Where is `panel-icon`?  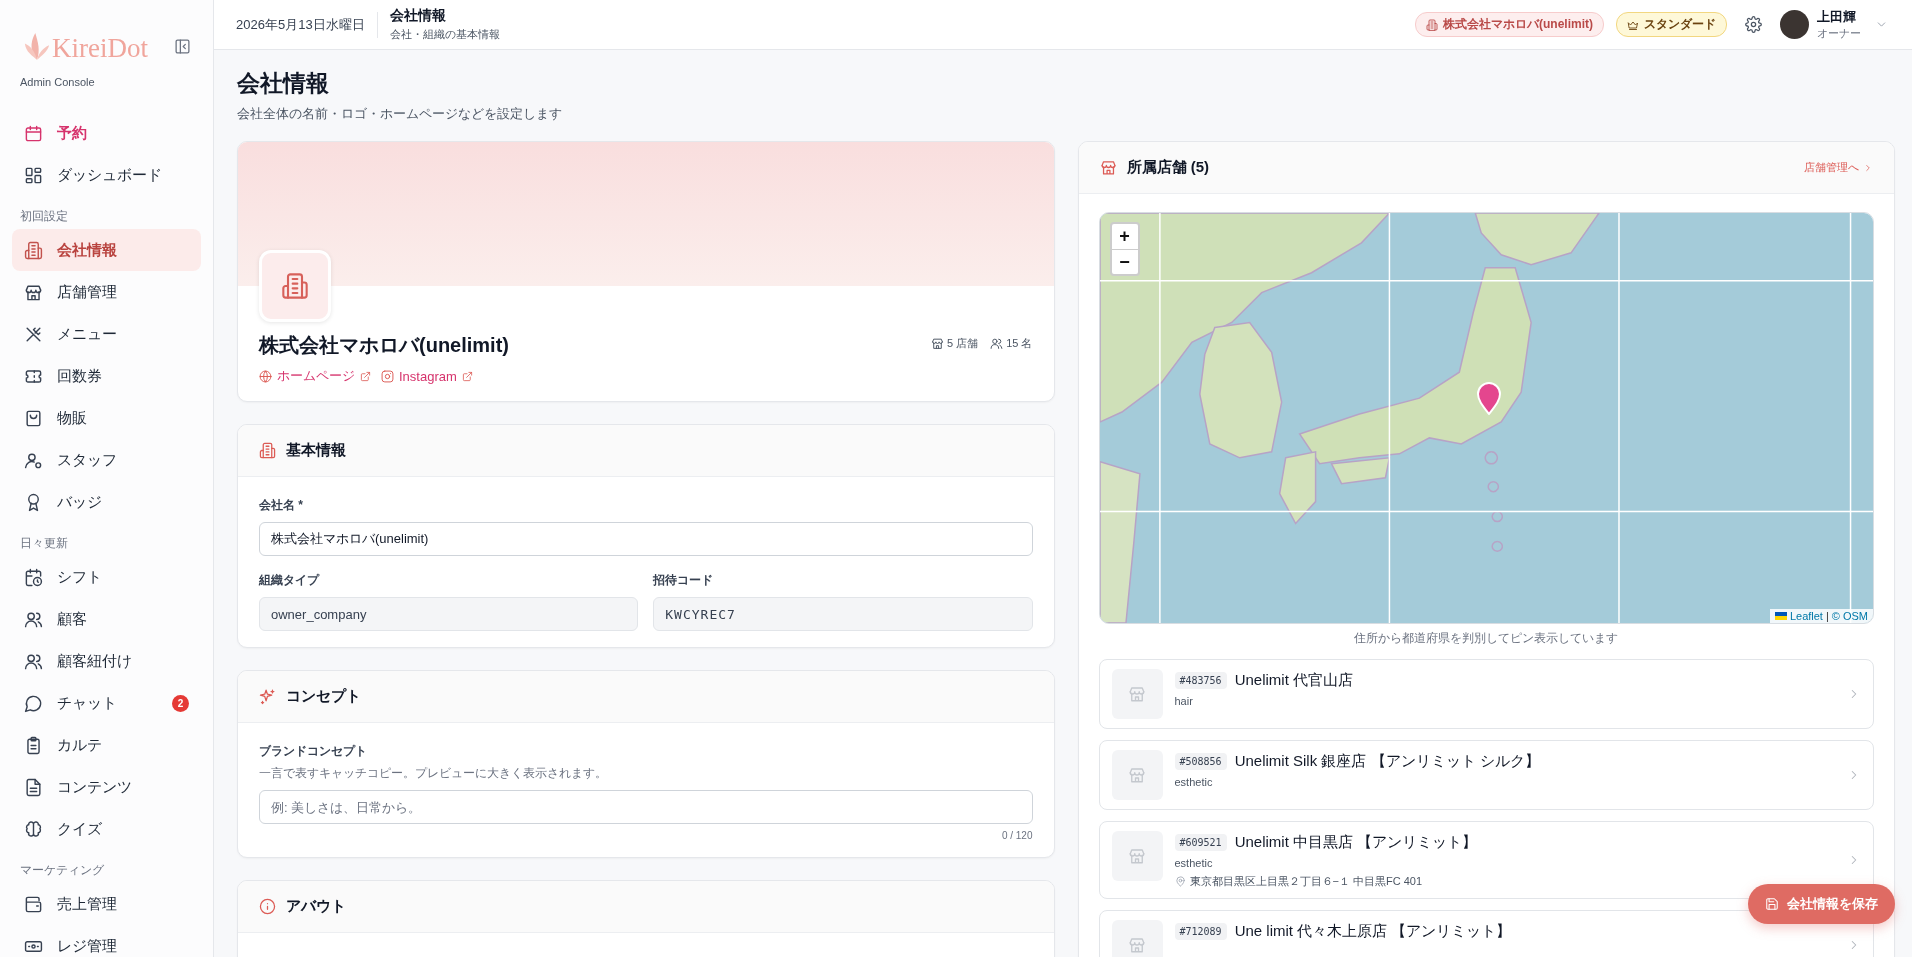
panel-icon is located at coordinates (182, 46).